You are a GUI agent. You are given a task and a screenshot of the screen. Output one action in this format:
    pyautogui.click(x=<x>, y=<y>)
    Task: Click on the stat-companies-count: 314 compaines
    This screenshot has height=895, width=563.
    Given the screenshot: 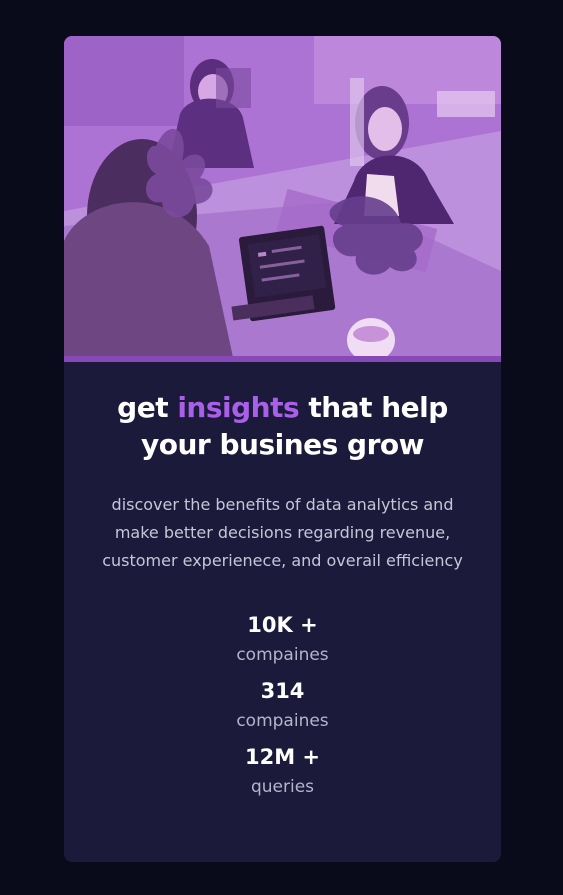 What is the action you would take?
    pyautogui.click(x=282, y=706)
    